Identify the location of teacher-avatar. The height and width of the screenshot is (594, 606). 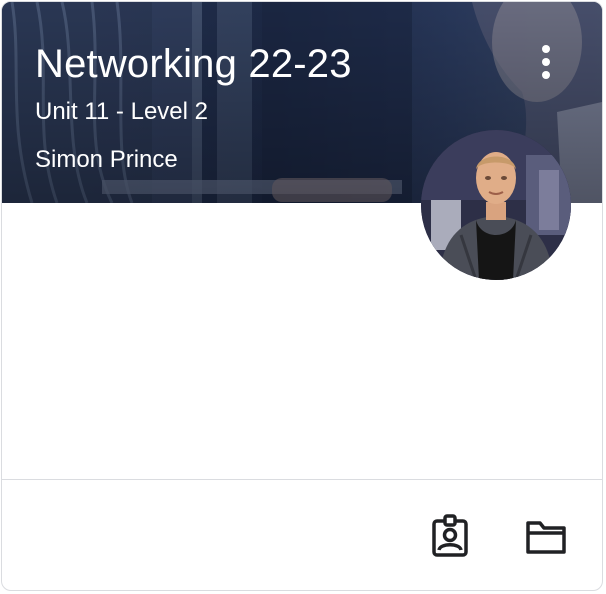
(496, 205).